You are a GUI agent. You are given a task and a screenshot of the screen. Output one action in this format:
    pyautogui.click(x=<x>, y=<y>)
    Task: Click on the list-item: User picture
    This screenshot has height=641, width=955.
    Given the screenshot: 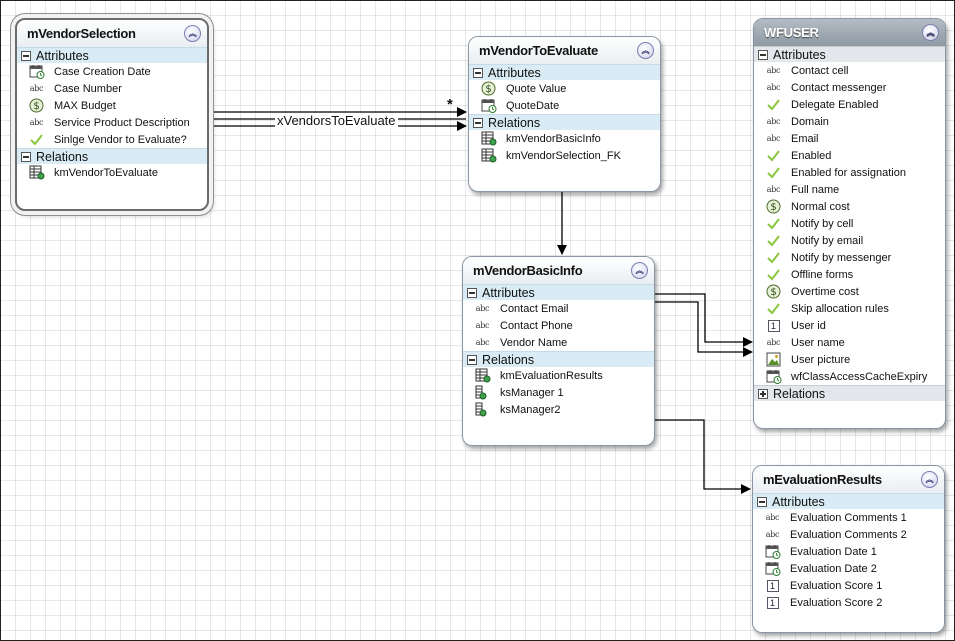 What is the action you would take?
    pyautogui.click(x=849, y=359)
    